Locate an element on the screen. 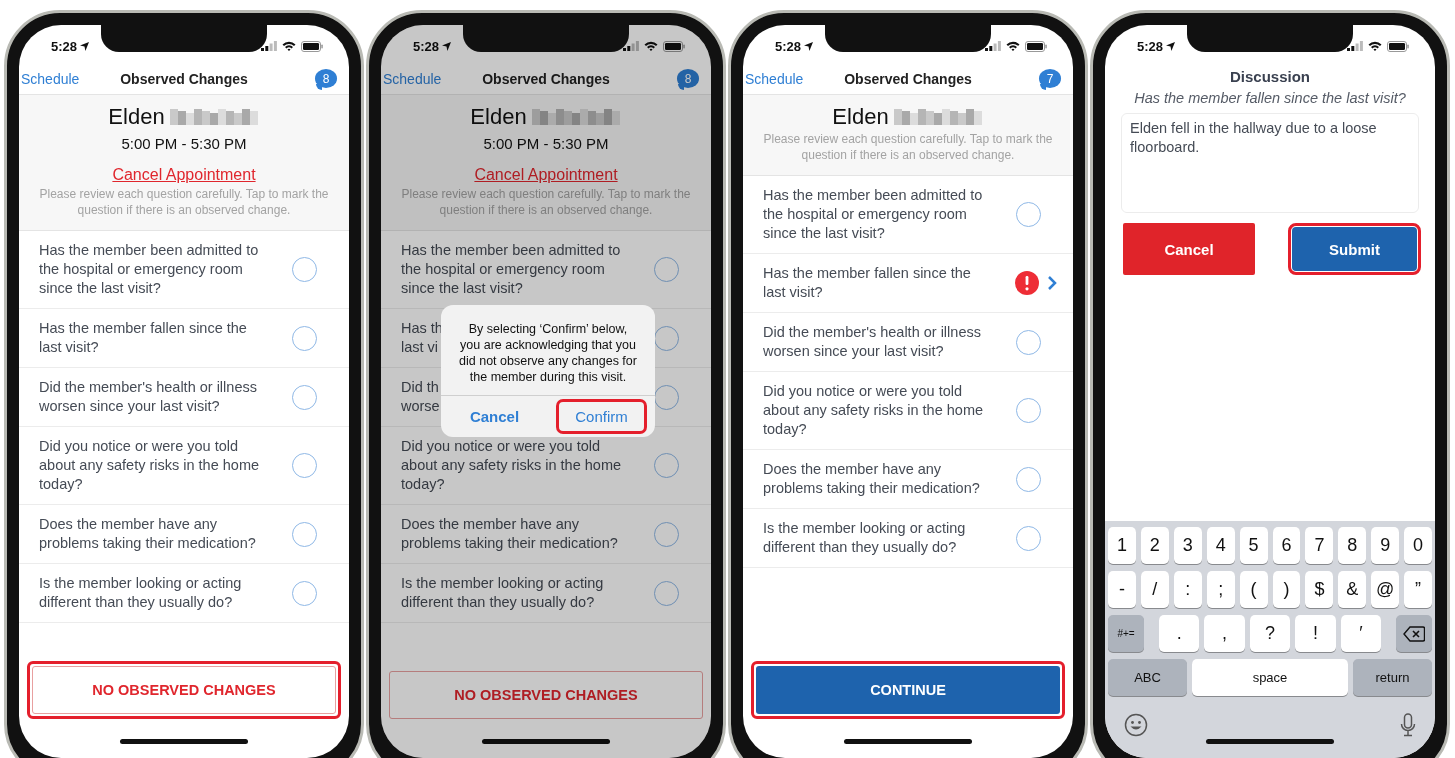 Image resolution: width=1455 pixels, height=758 pixels. keyboard-key: . is located at coordinates (1179, 633).